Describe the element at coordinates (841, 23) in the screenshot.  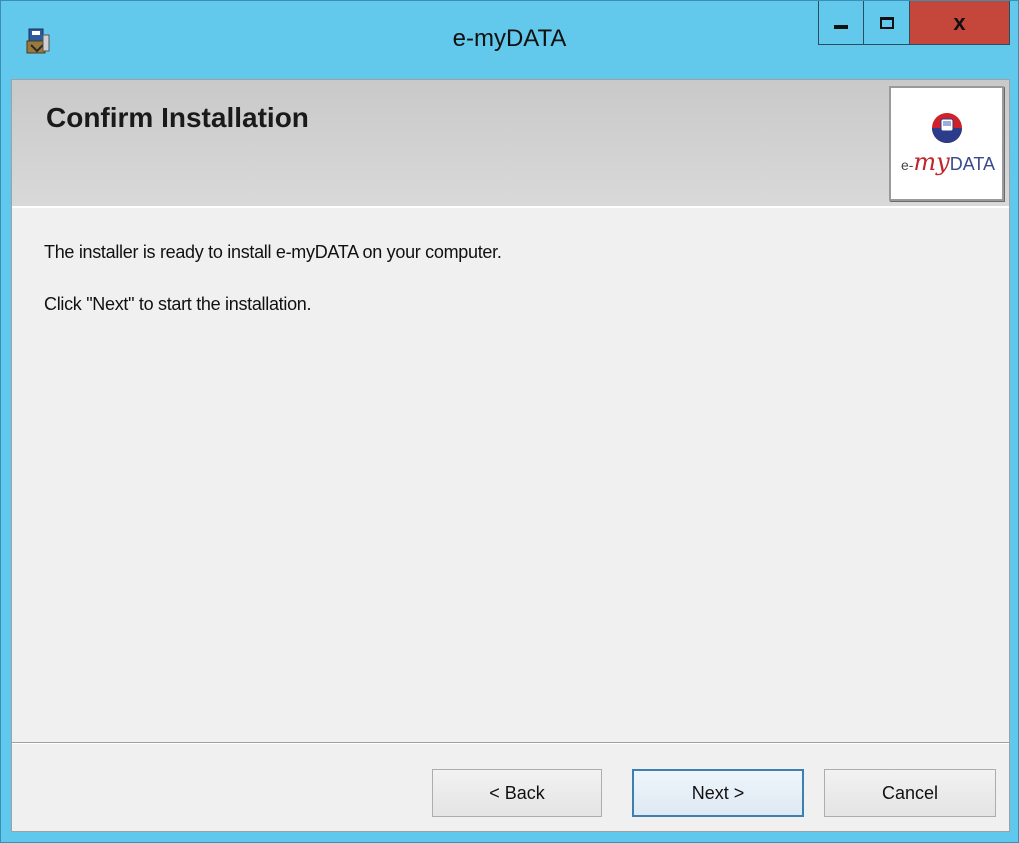
I see `minimize-button` at that location.